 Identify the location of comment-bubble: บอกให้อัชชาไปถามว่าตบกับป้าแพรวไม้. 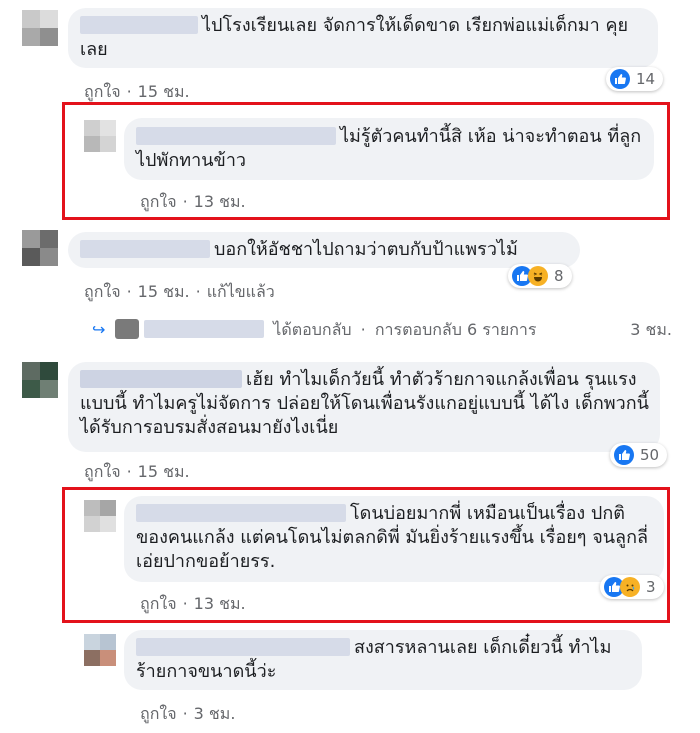
(324, 250).